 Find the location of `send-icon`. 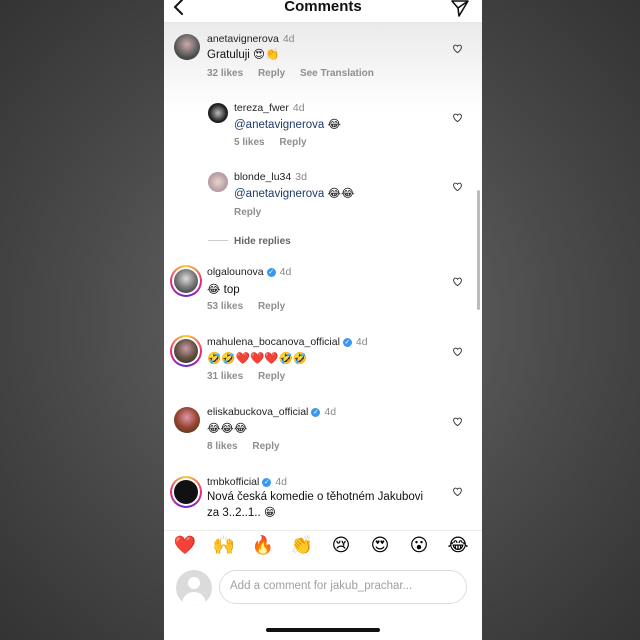

send-icon is located at coordinates (460, 9).